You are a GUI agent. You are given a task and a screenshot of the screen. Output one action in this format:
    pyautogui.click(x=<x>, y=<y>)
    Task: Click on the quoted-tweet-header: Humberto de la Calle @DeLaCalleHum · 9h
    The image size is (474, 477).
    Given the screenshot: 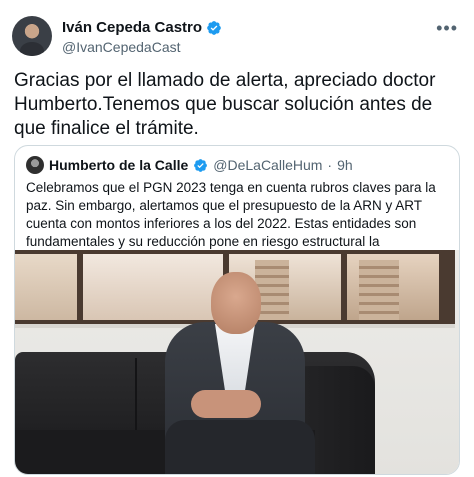 What is the action you would take?
    pyautogui.click(x=189, y=165)
    